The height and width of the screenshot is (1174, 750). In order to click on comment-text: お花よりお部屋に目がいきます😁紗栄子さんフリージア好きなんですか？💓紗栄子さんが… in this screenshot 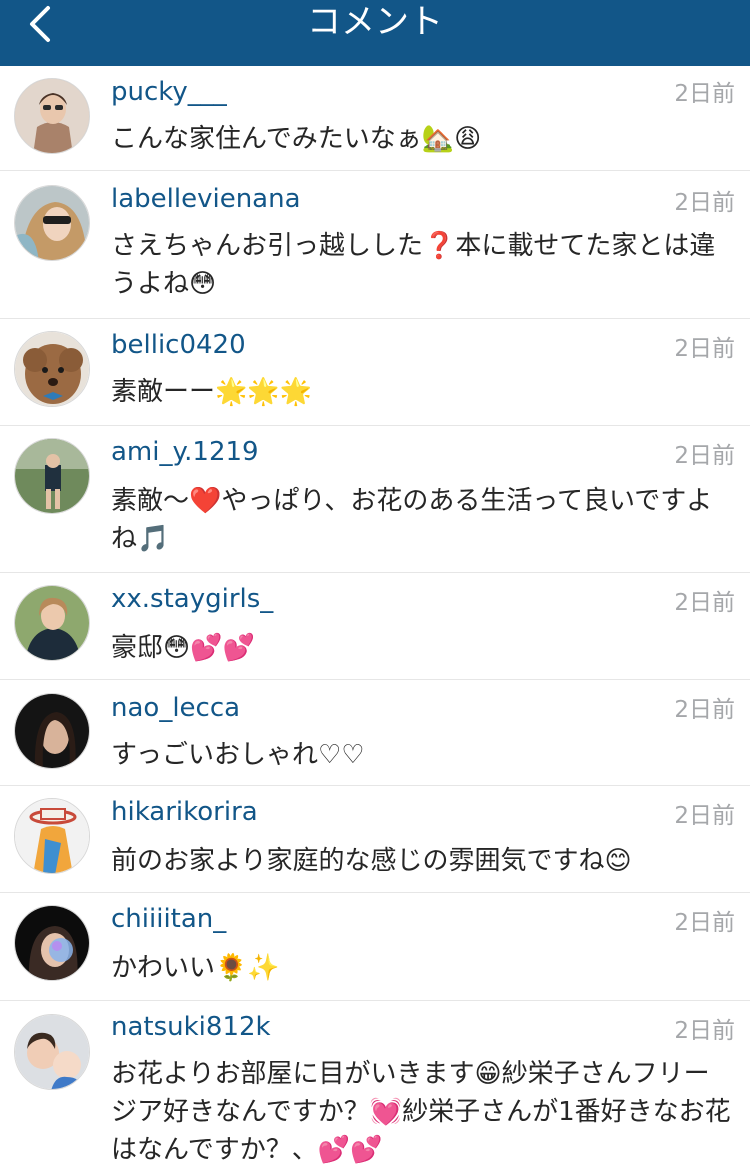, I will do `click(421, 1112)`.